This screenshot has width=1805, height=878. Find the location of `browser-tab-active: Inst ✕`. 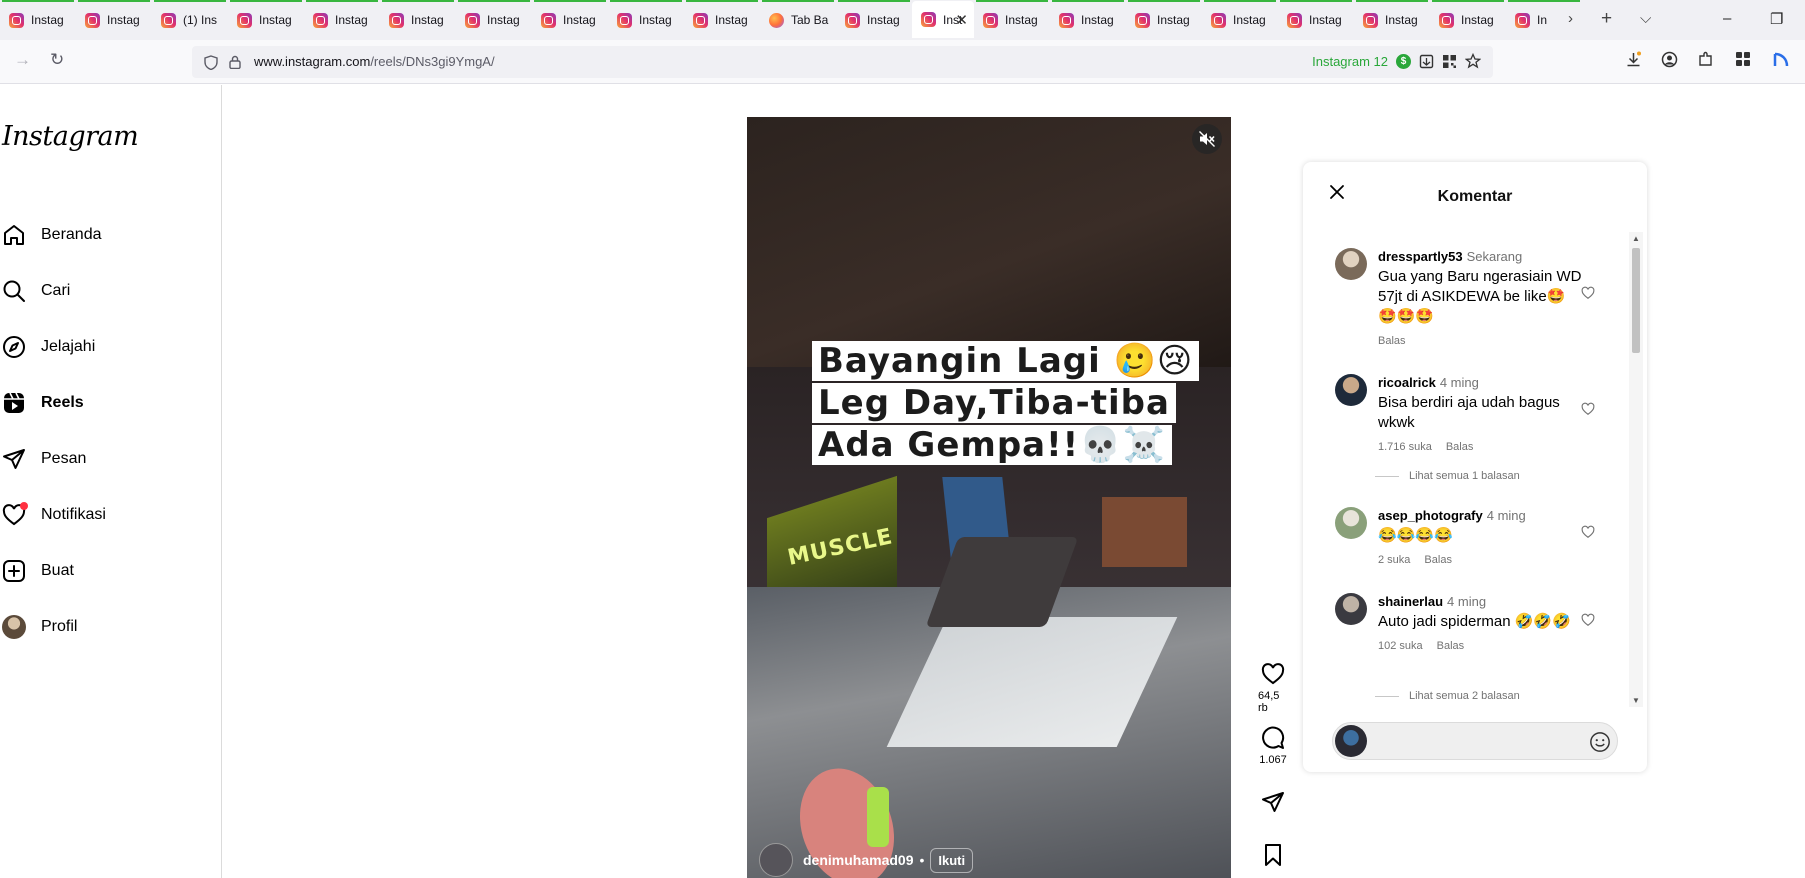

browser-tab-active: Inst ✕ is located at coordinates (943, 19).